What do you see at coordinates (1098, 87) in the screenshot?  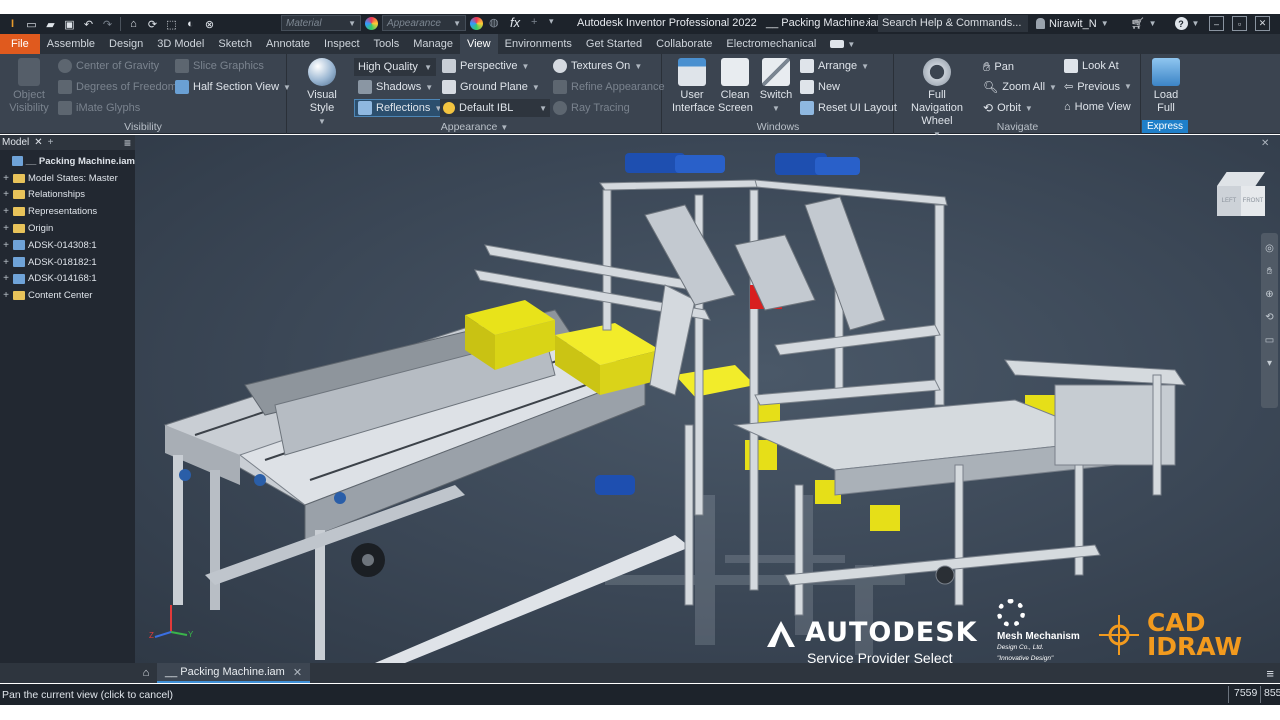 I see `previous-view-button: ⇦ Previous ▼` at bounding box center [1098, 87].